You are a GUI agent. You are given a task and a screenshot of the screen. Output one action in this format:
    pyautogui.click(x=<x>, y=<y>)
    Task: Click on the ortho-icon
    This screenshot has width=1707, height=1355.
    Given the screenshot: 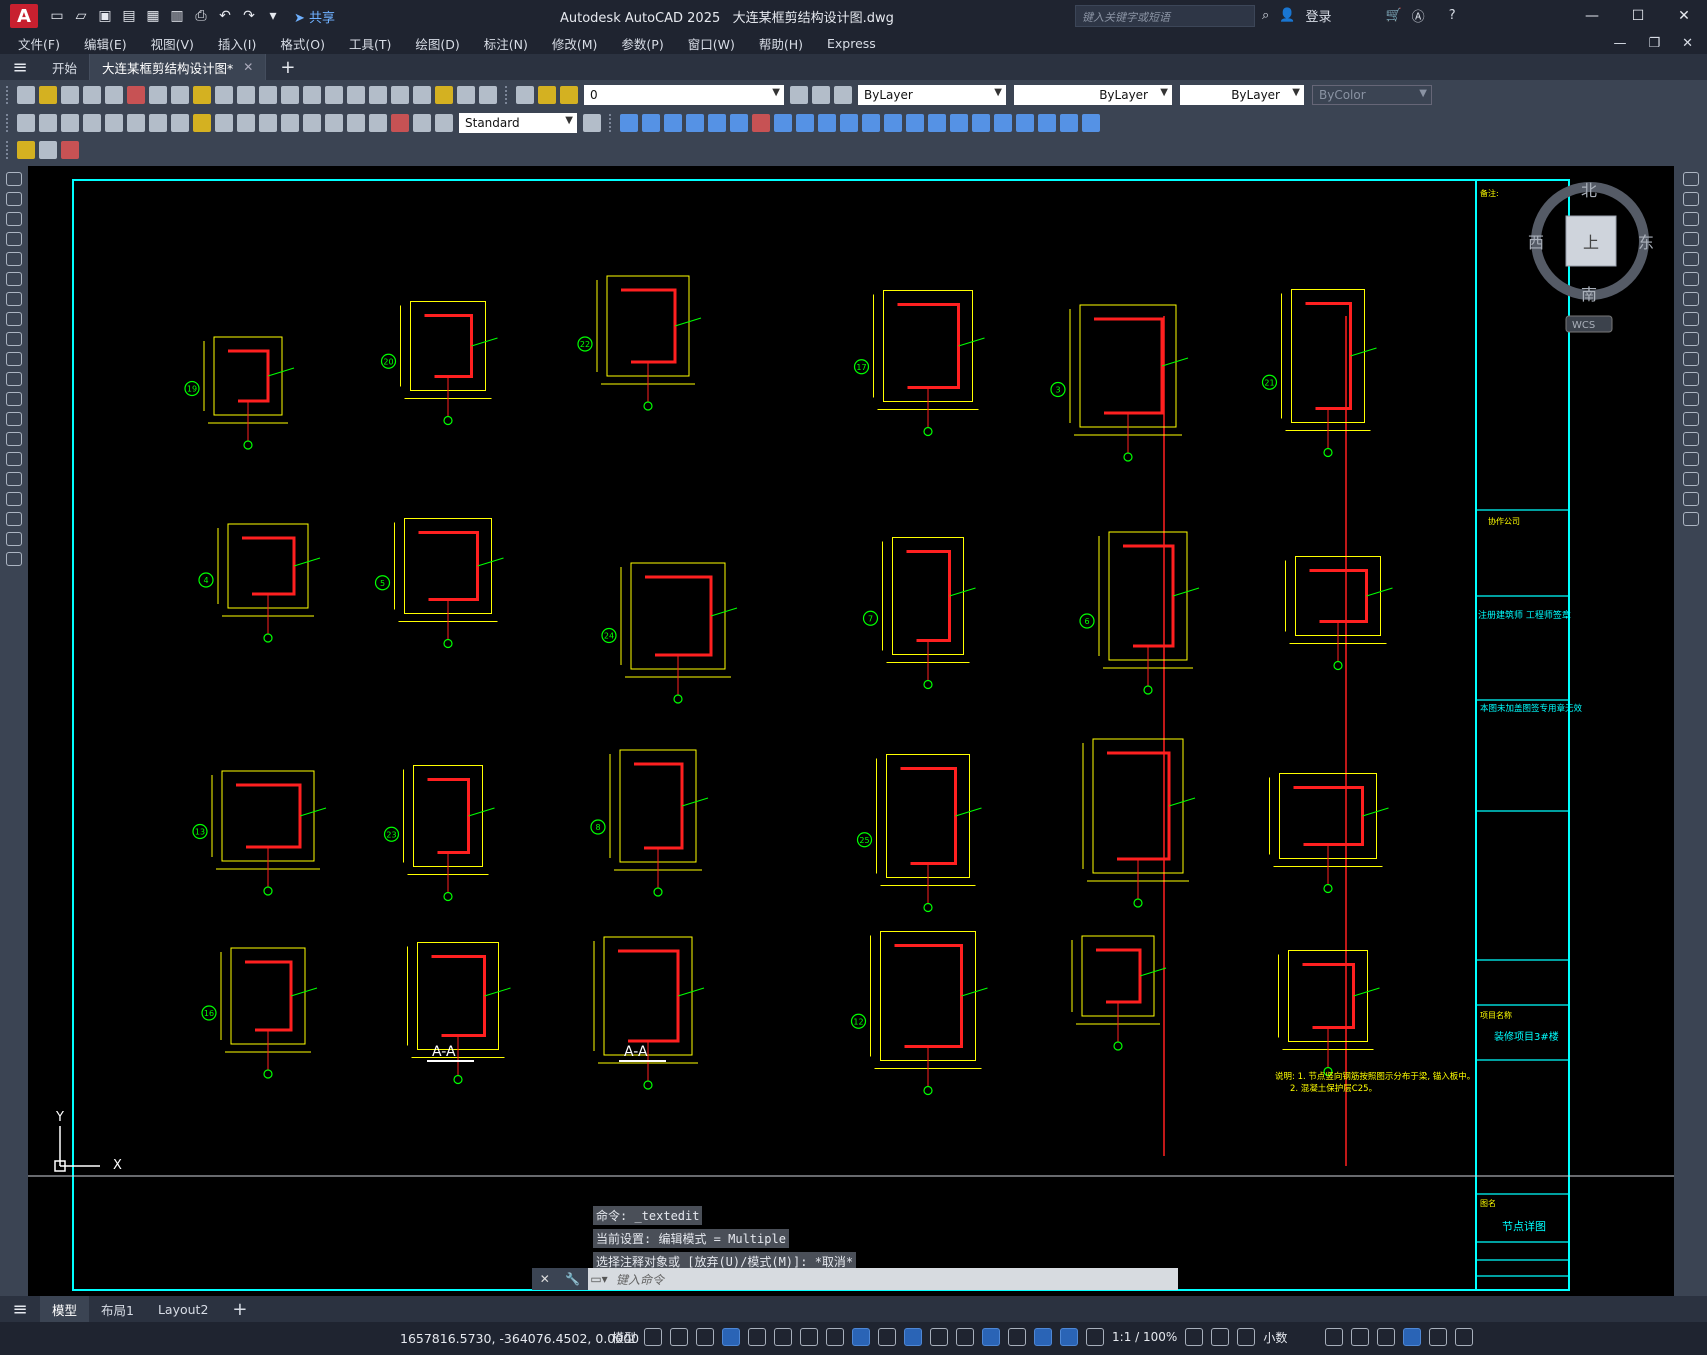 What is the action you would take?
    pyautogui.click(x=757, y=1337)
    